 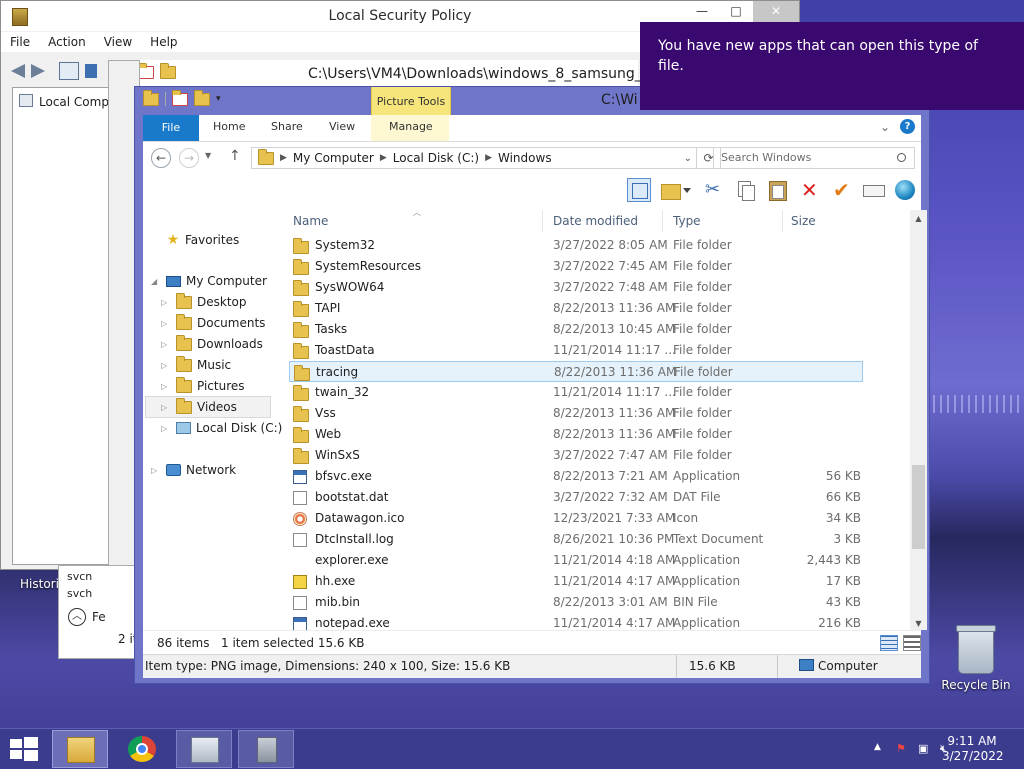 I want to click on vertical-scrollbar: ▲ ▼, so click(x=918, y=420).